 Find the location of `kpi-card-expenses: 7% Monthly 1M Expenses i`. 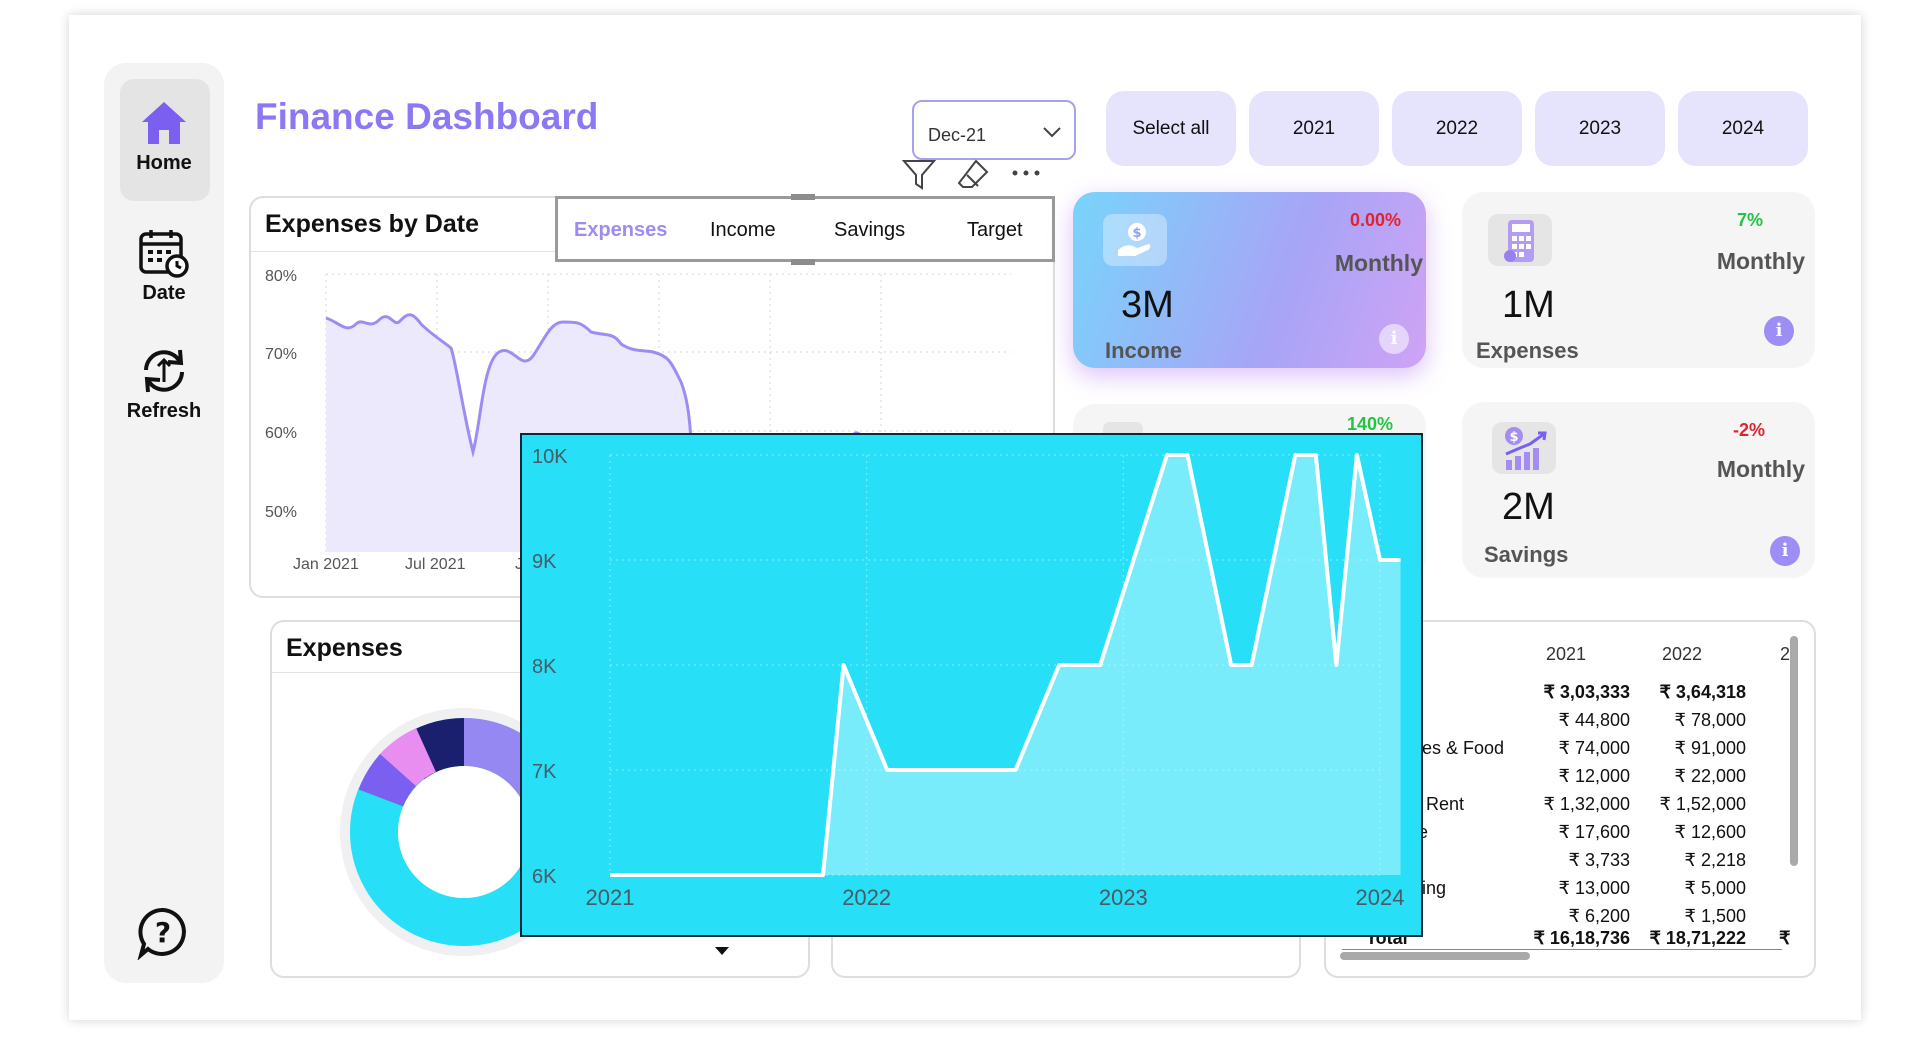

kpi-card-expenses: 7% Monthly 1M Expenses i is located at coordinates (1638, 280).